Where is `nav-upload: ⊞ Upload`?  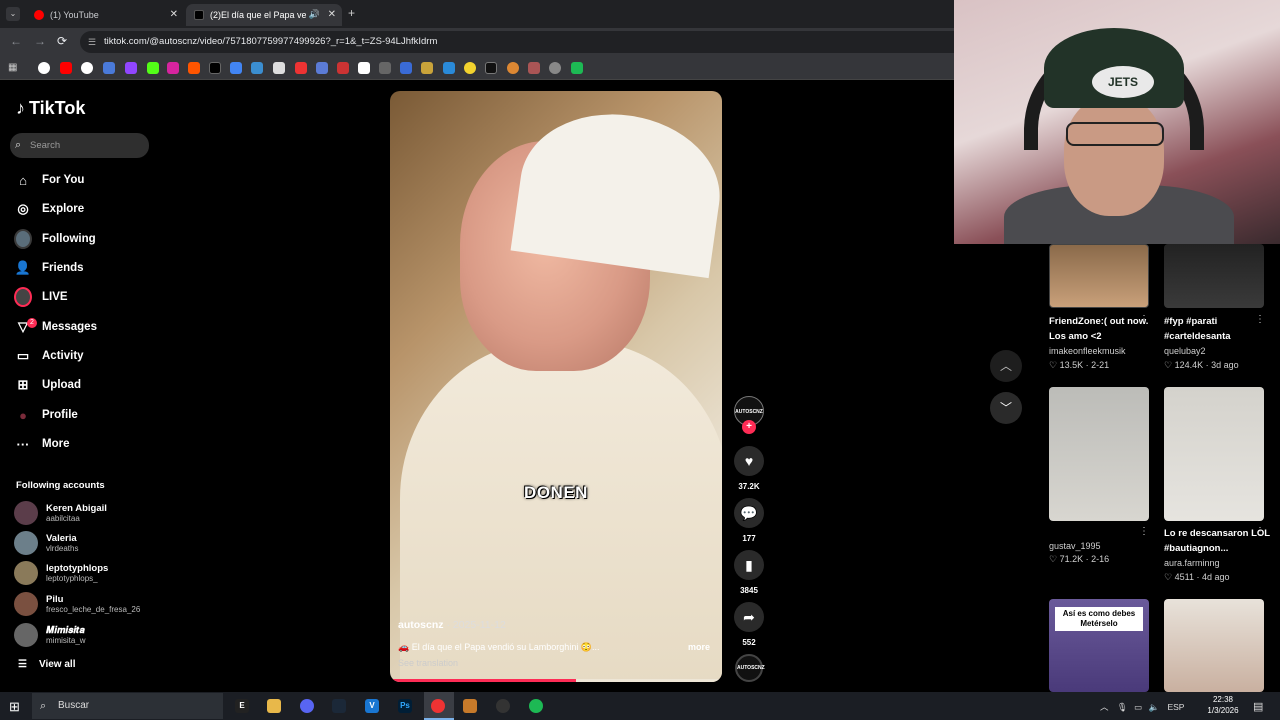
nav-upload: ⊞ Upload is located at coordinates (47, 385).